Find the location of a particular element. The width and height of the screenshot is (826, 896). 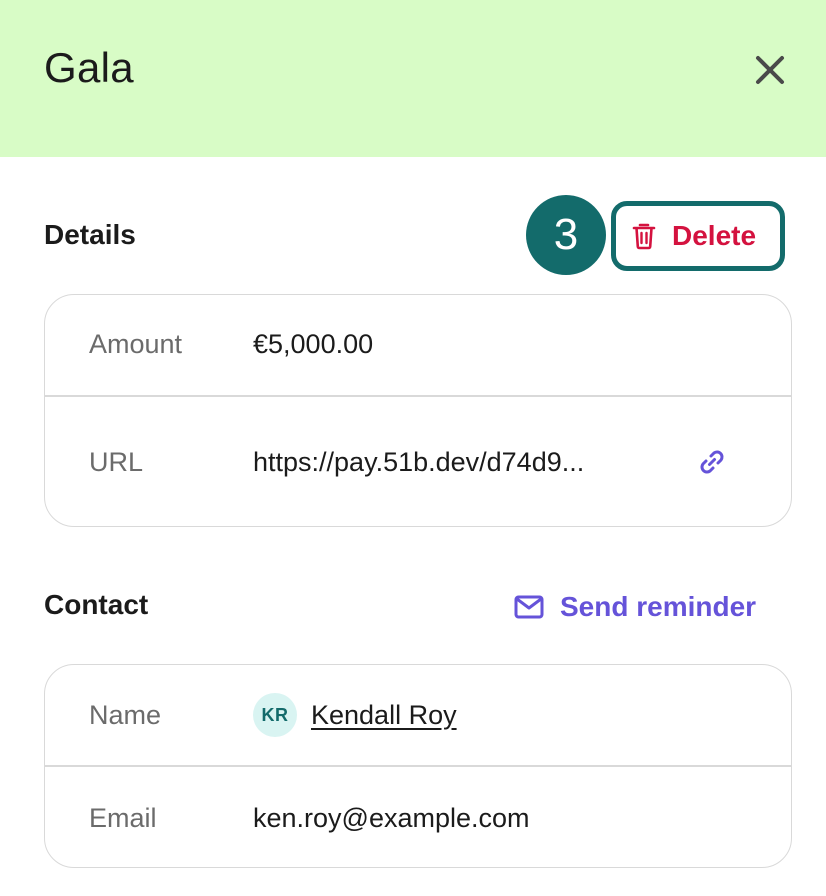

name-label: Name is located at coordinates (125, 715).